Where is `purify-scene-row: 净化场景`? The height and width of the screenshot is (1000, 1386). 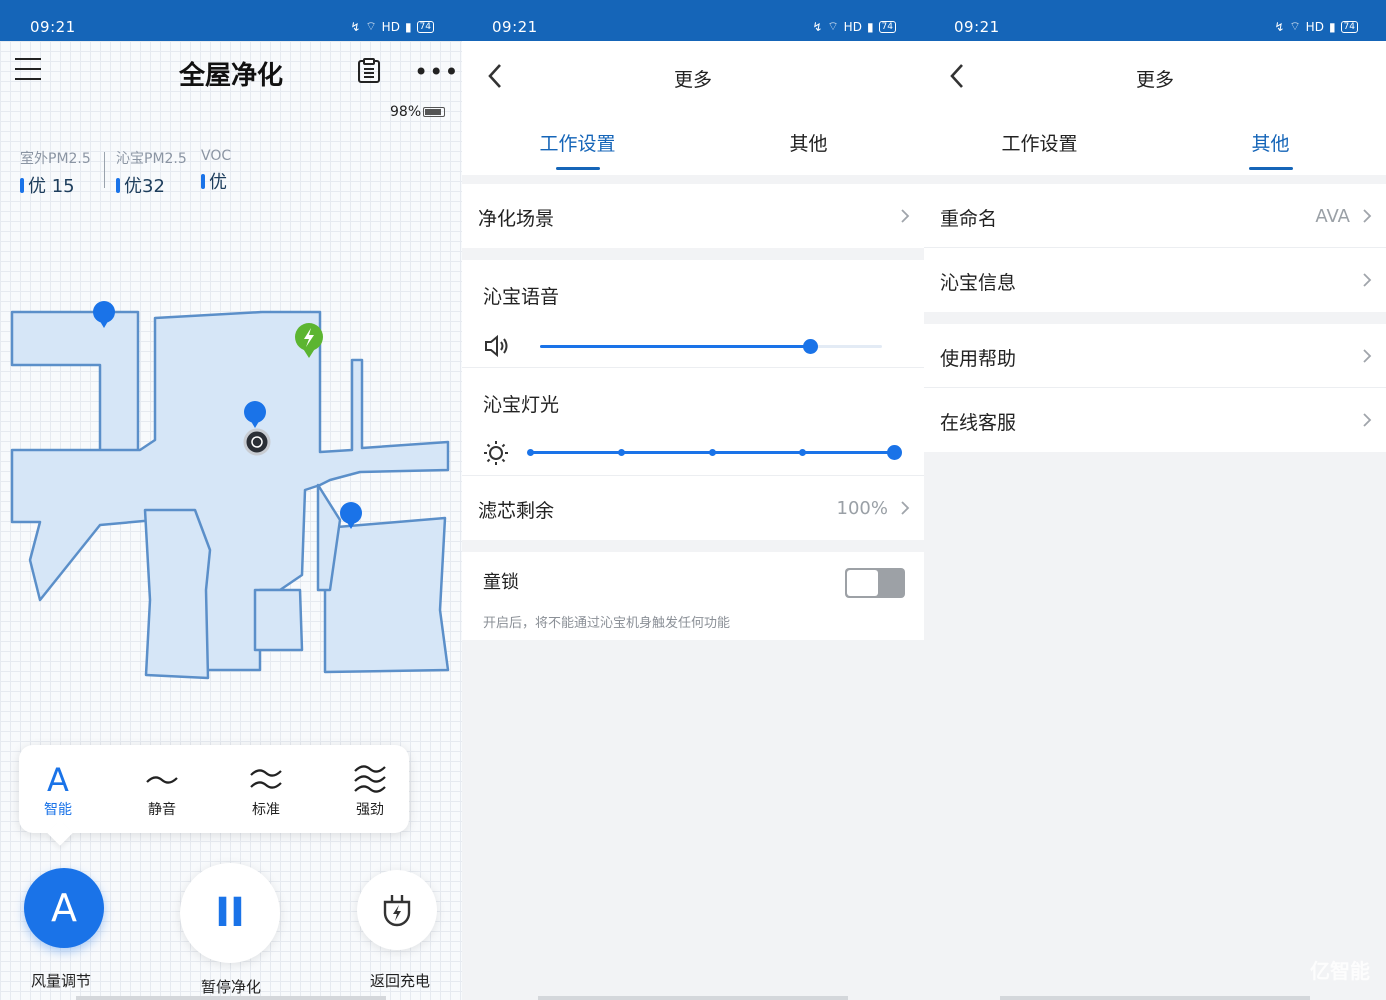
purify-scene-row: 净化场景 is located at coordinates (693, 216).